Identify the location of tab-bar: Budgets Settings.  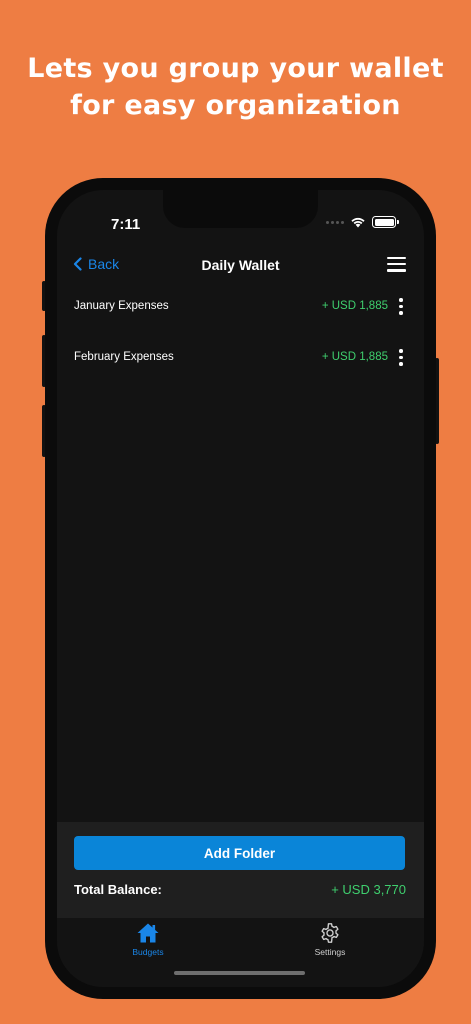
(240, 952).